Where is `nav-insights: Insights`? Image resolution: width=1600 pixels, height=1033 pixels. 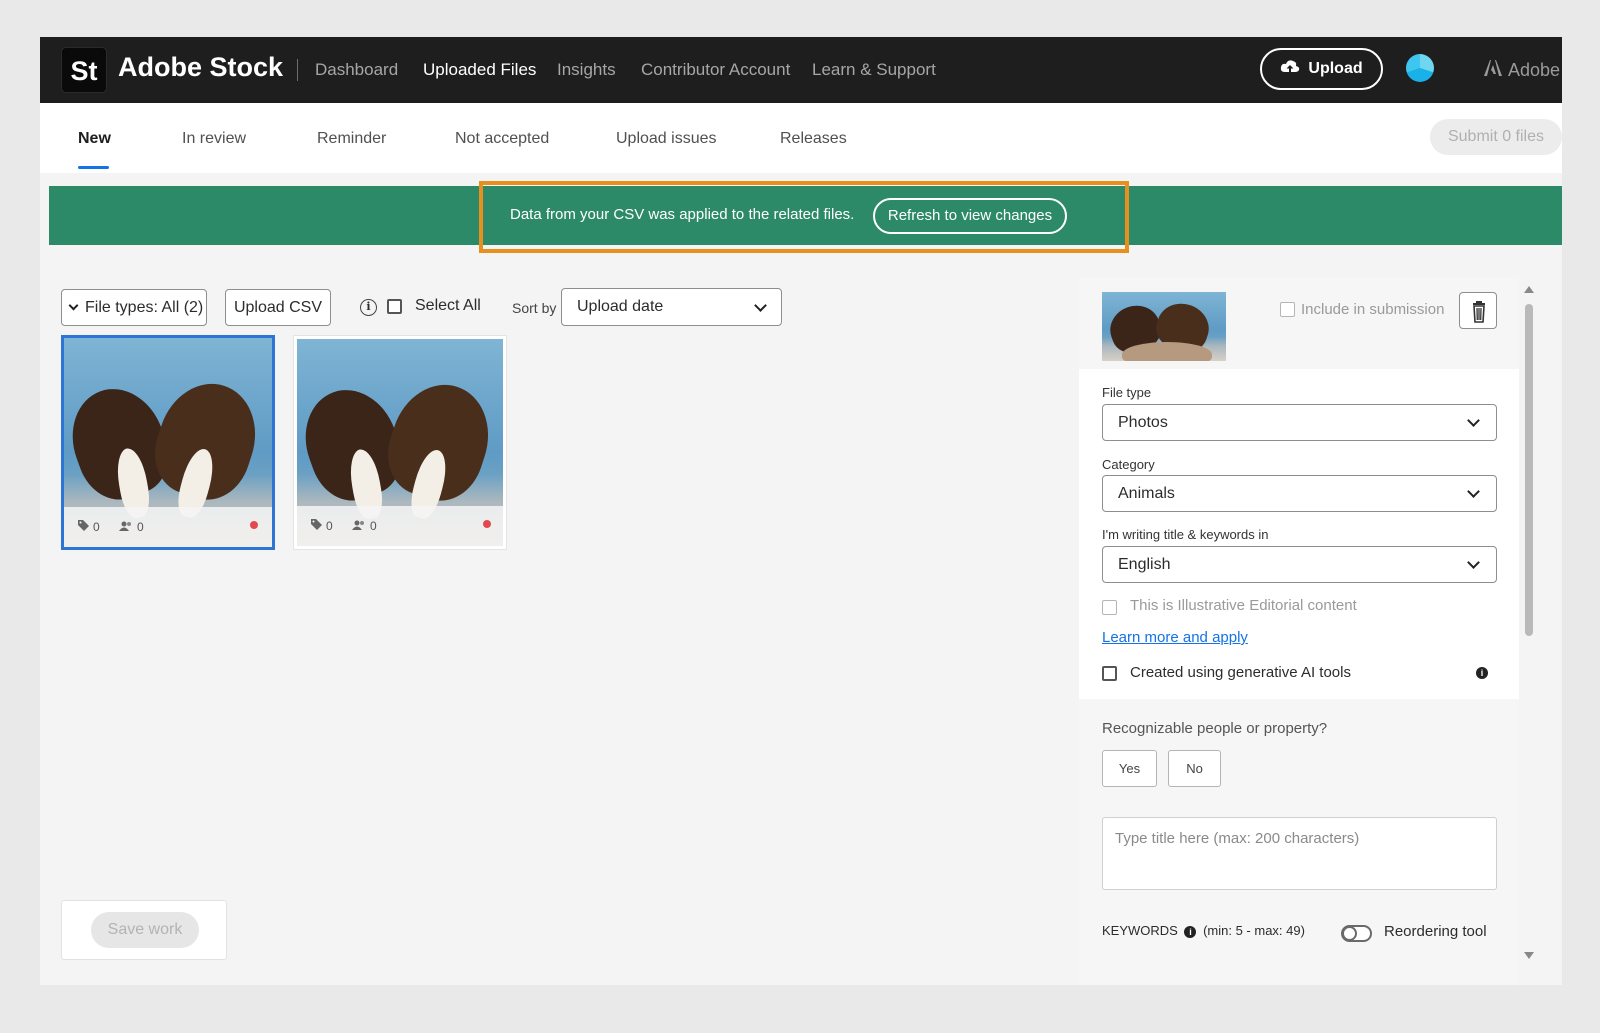
nav-insights: Insights is located at coordinates (586, 70).